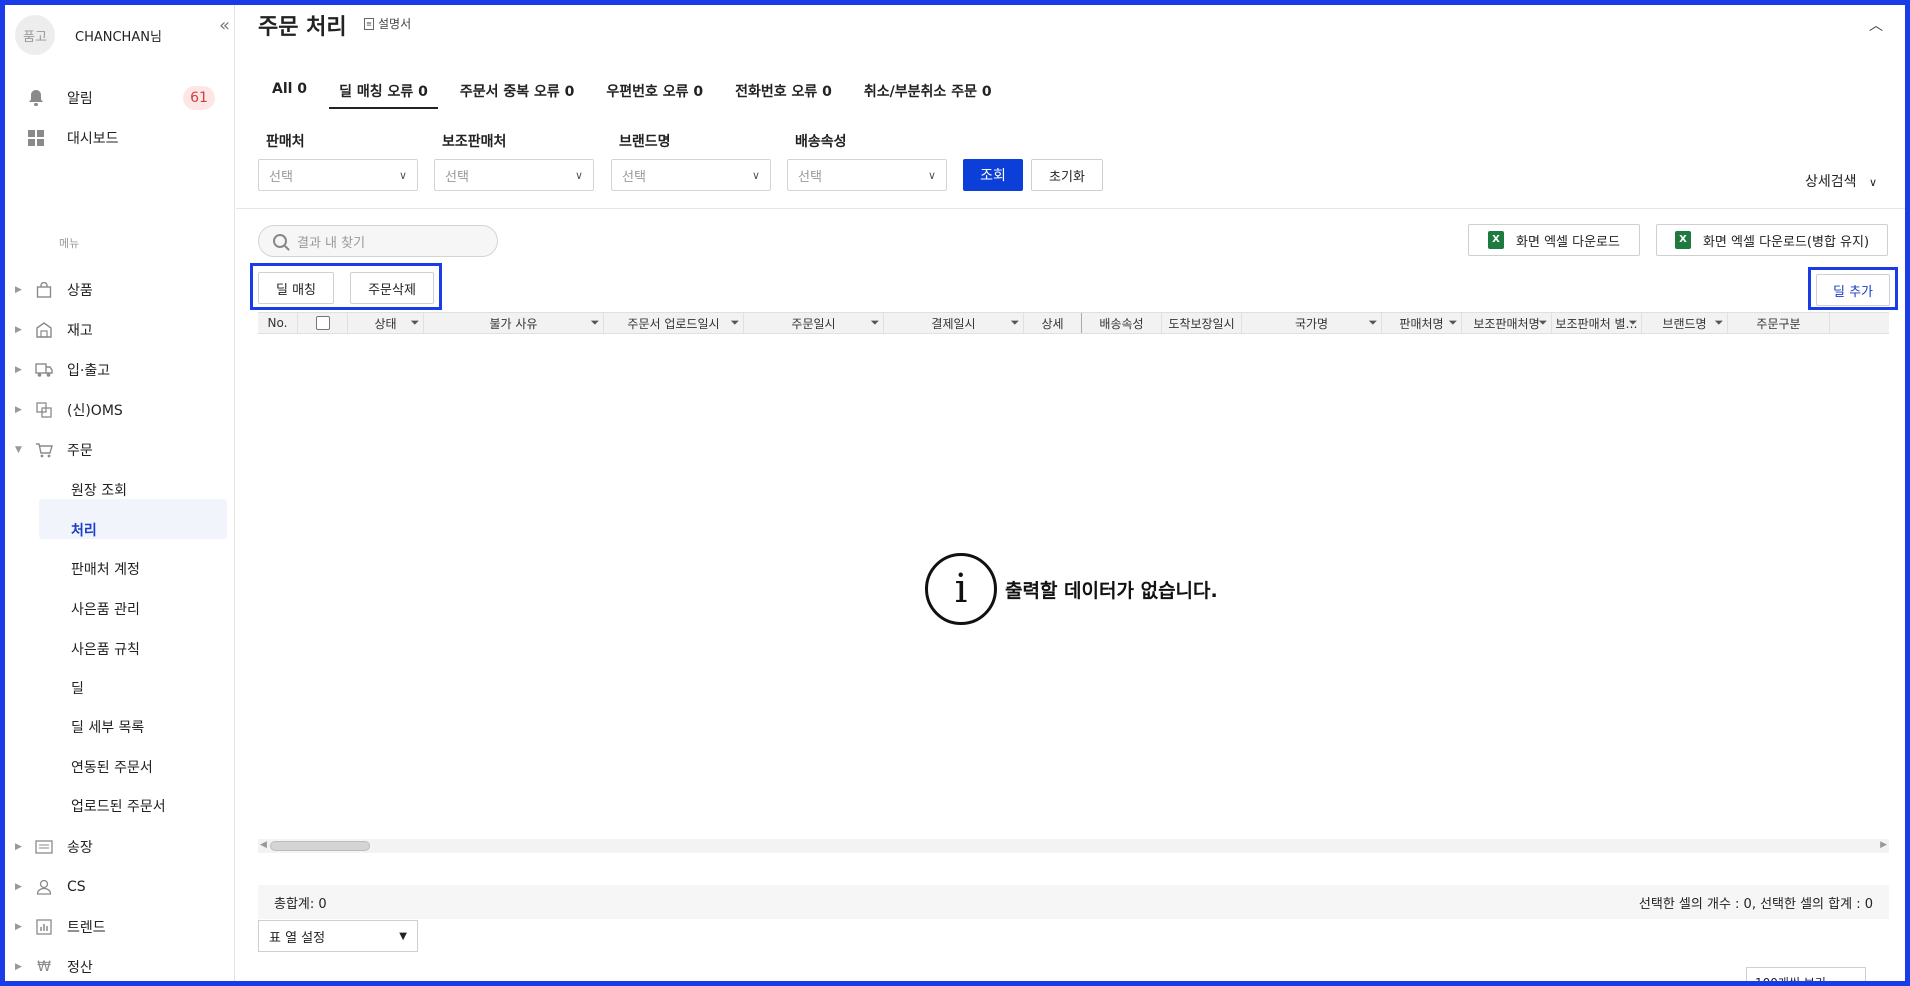 The image size is (1910, 986). I want to click on advanced-search-toggle: 상세검색 ∨, so click(1841, 181).